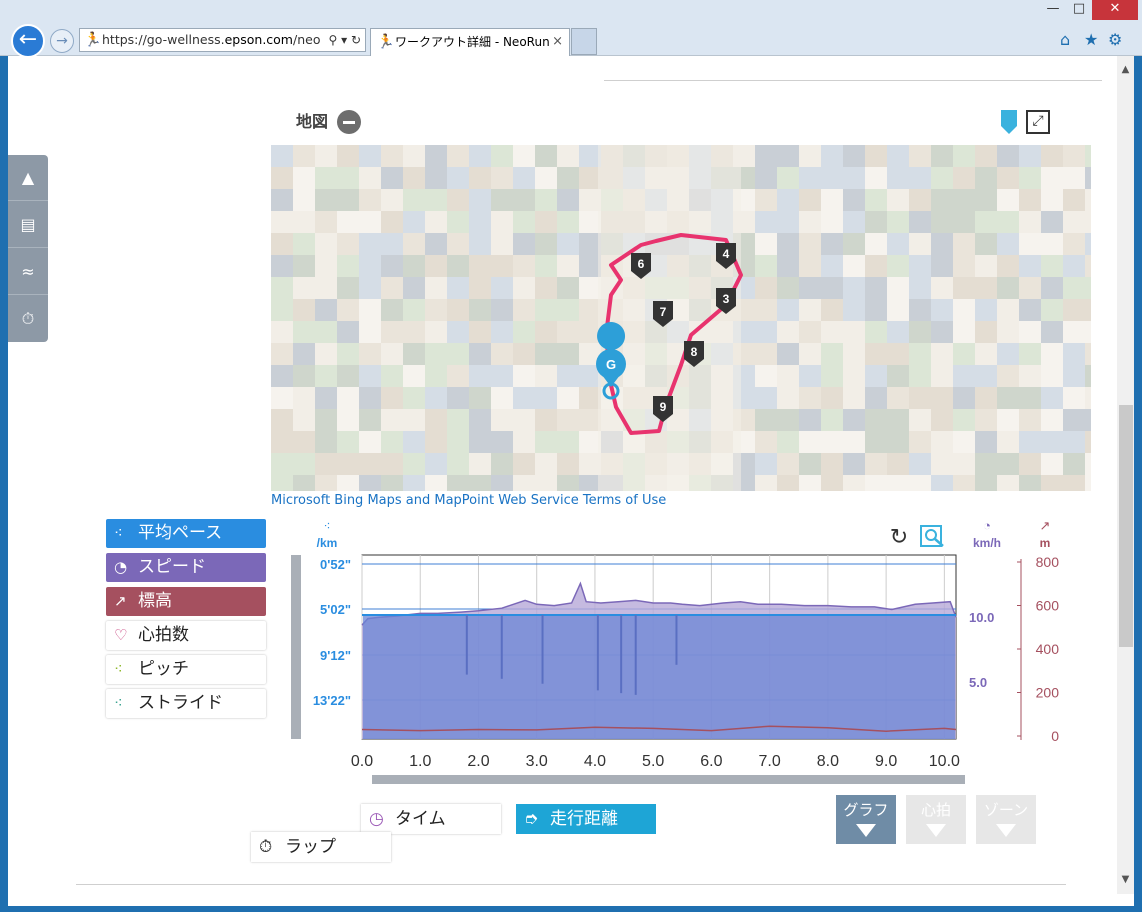  Describe the element at coordinates (28, 178) in the screenshot. I see `scroll-top-icon: ▲` at that location.